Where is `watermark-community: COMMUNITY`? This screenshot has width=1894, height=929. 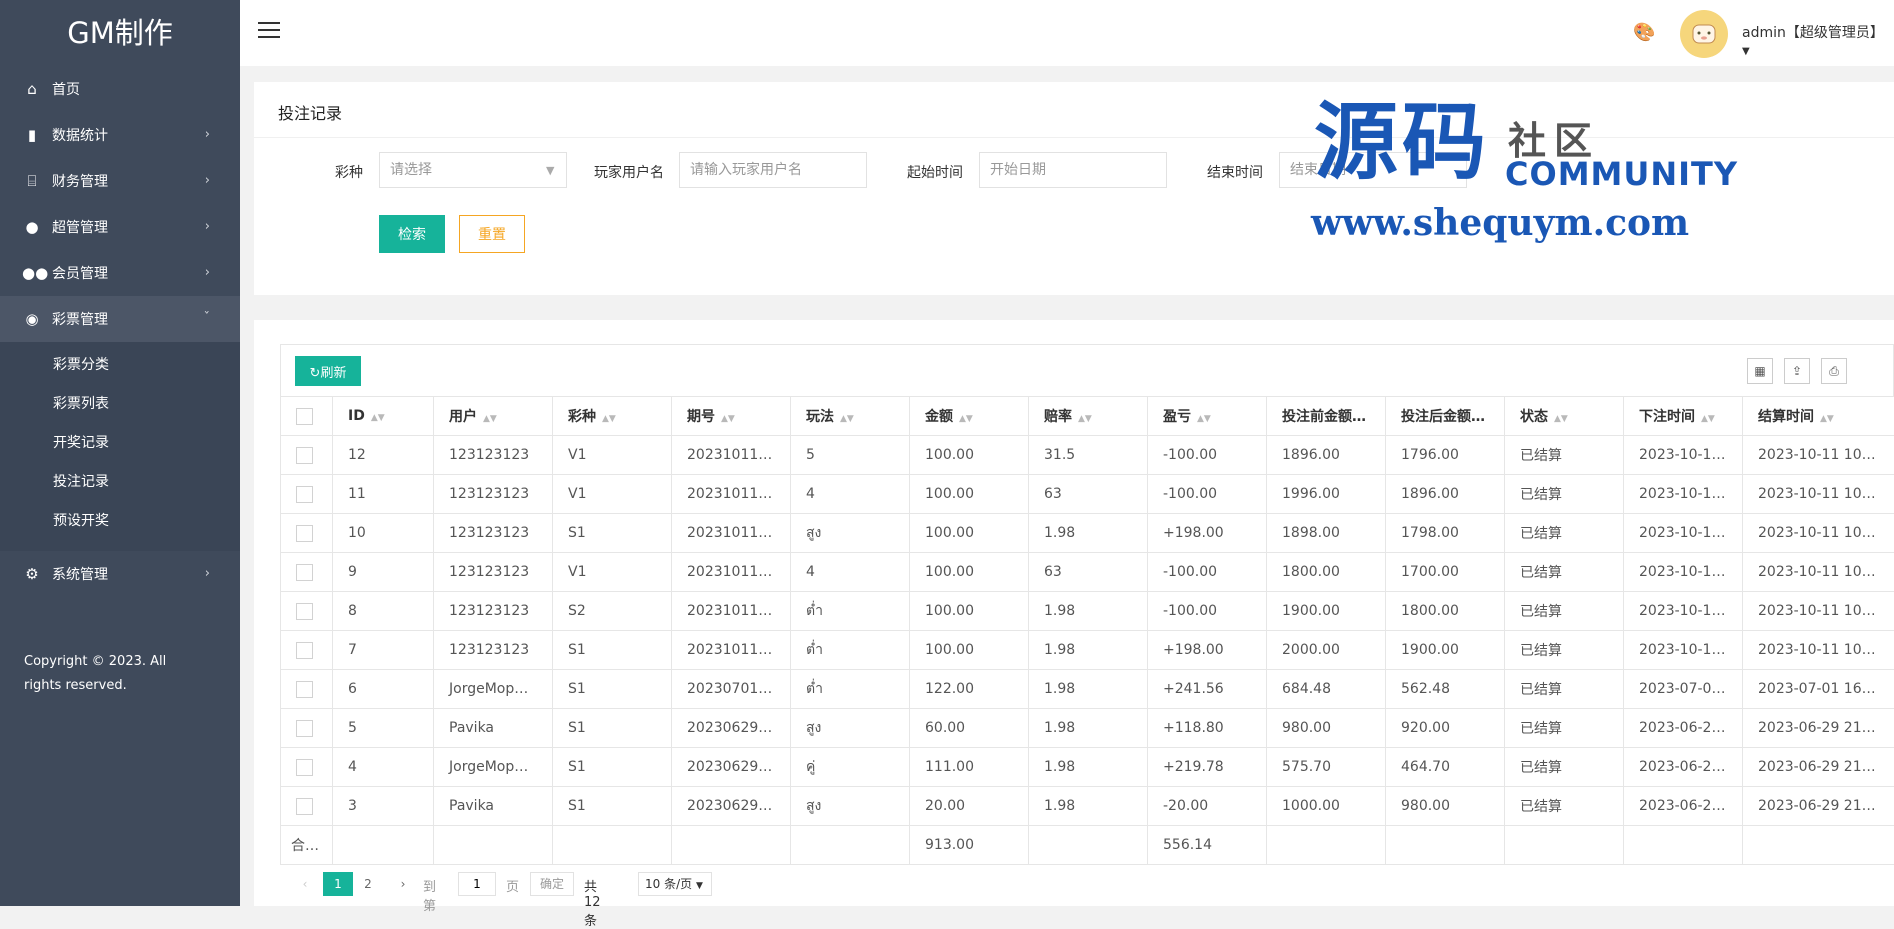
watermark-community: COMMUNITY is located at coordinates (1621, 174).